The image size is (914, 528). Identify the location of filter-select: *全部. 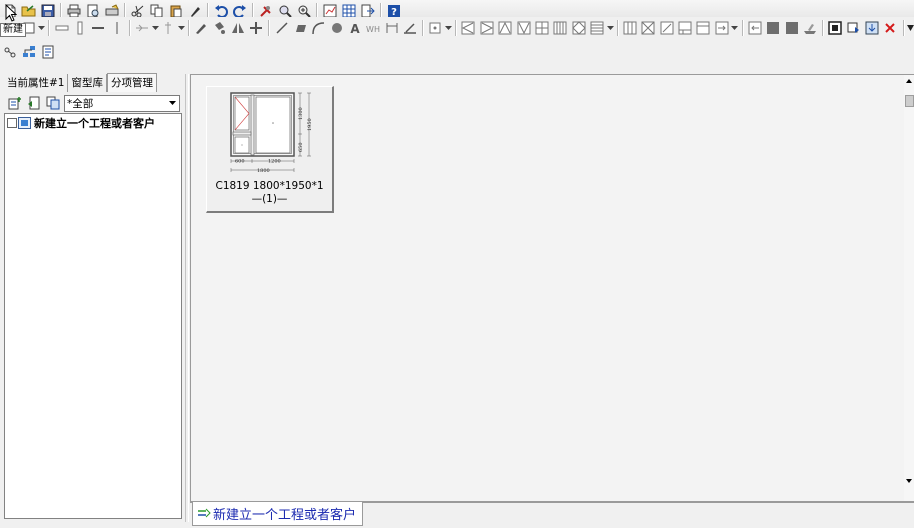
(122, 103).